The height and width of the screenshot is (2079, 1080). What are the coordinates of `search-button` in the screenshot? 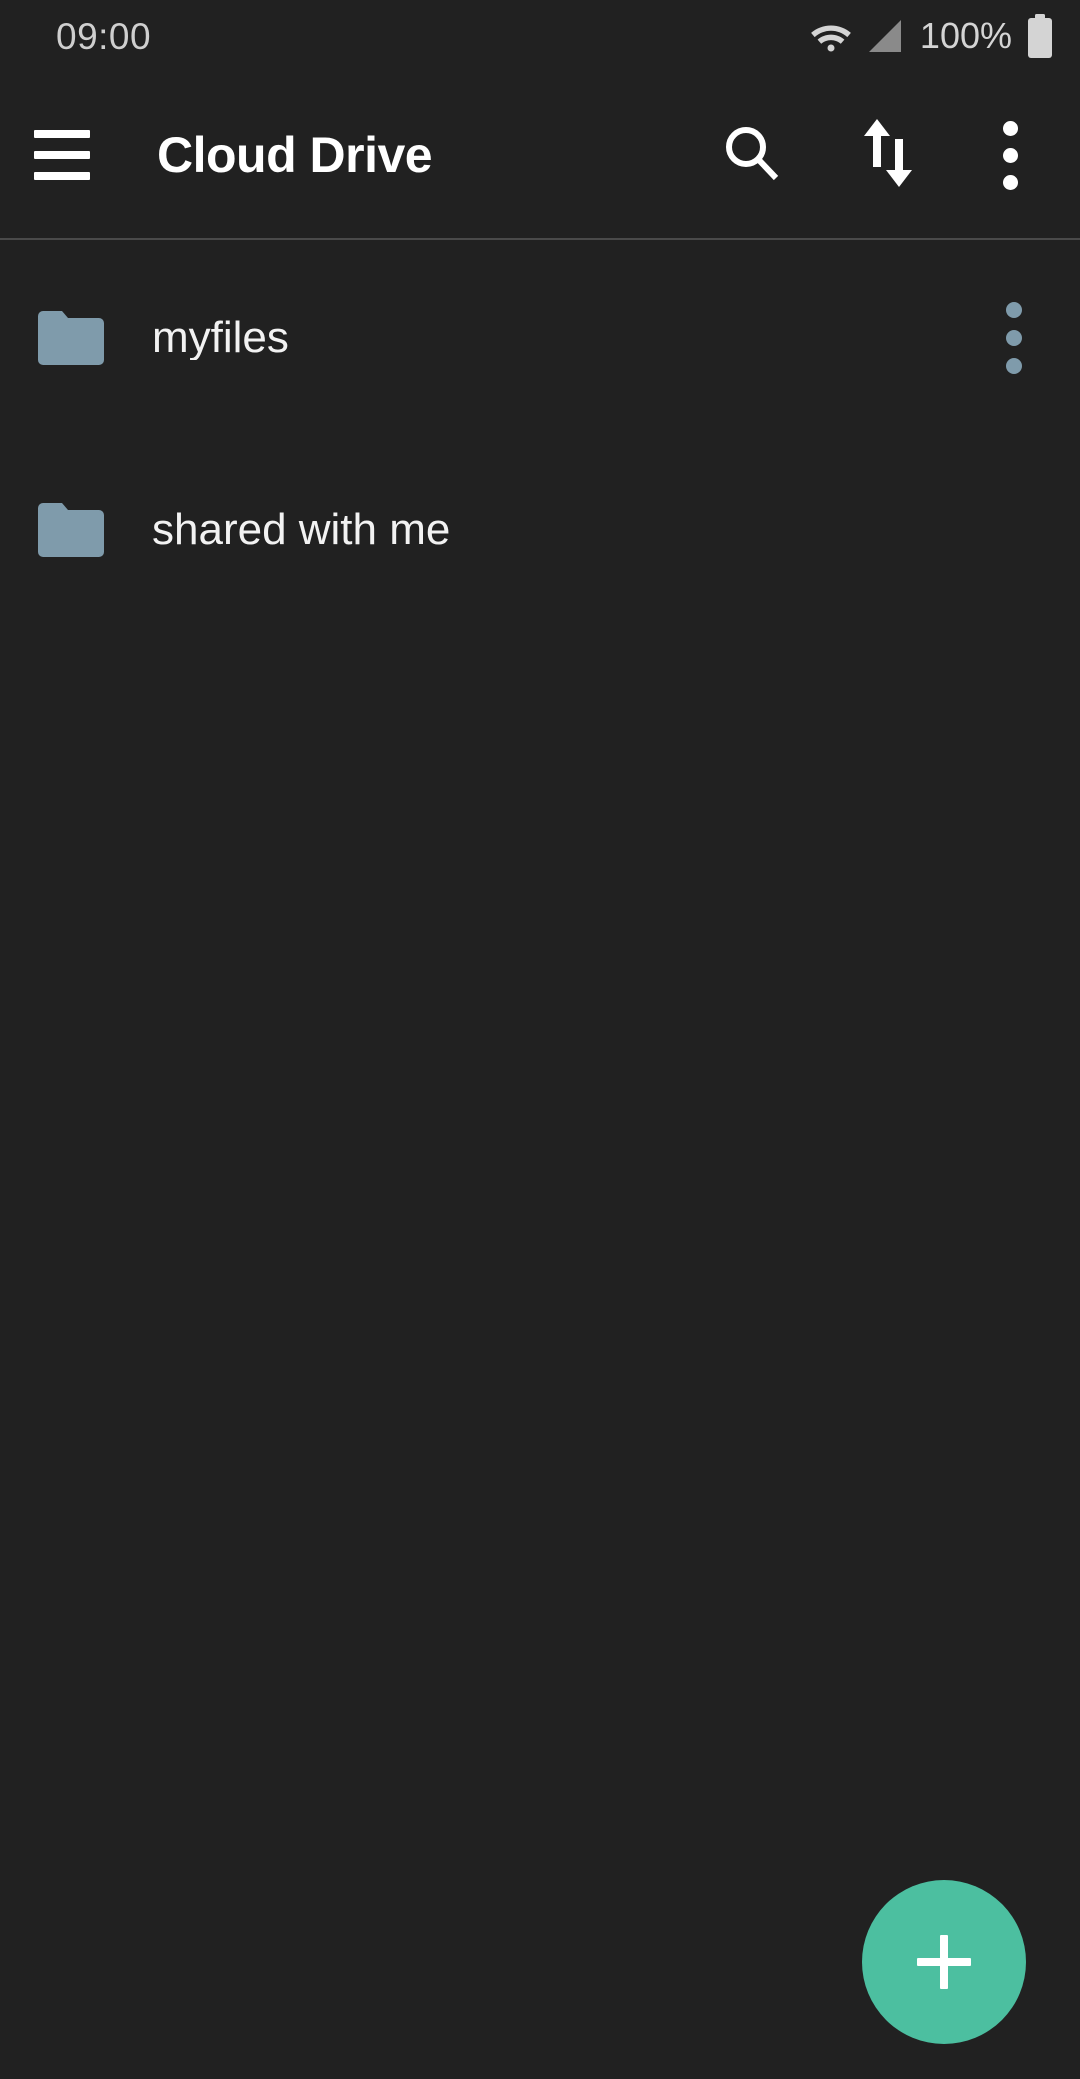 It's located at (752, 155).